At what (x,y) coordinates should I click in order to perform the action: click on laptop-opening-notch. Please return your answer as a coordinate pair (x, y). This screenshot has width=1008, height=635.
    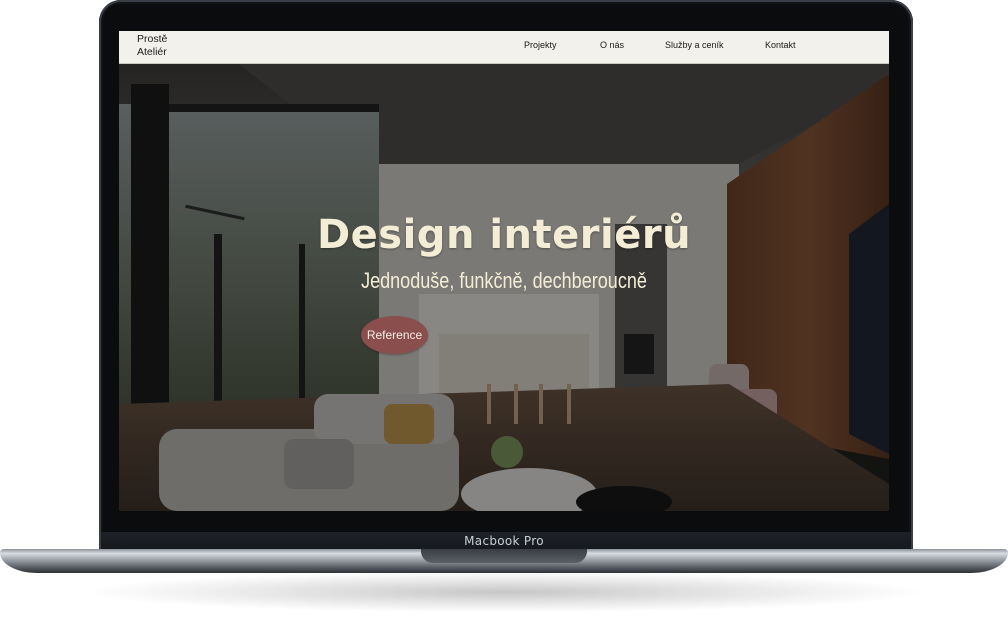
    Looking at the image, I should click on (504, 556).